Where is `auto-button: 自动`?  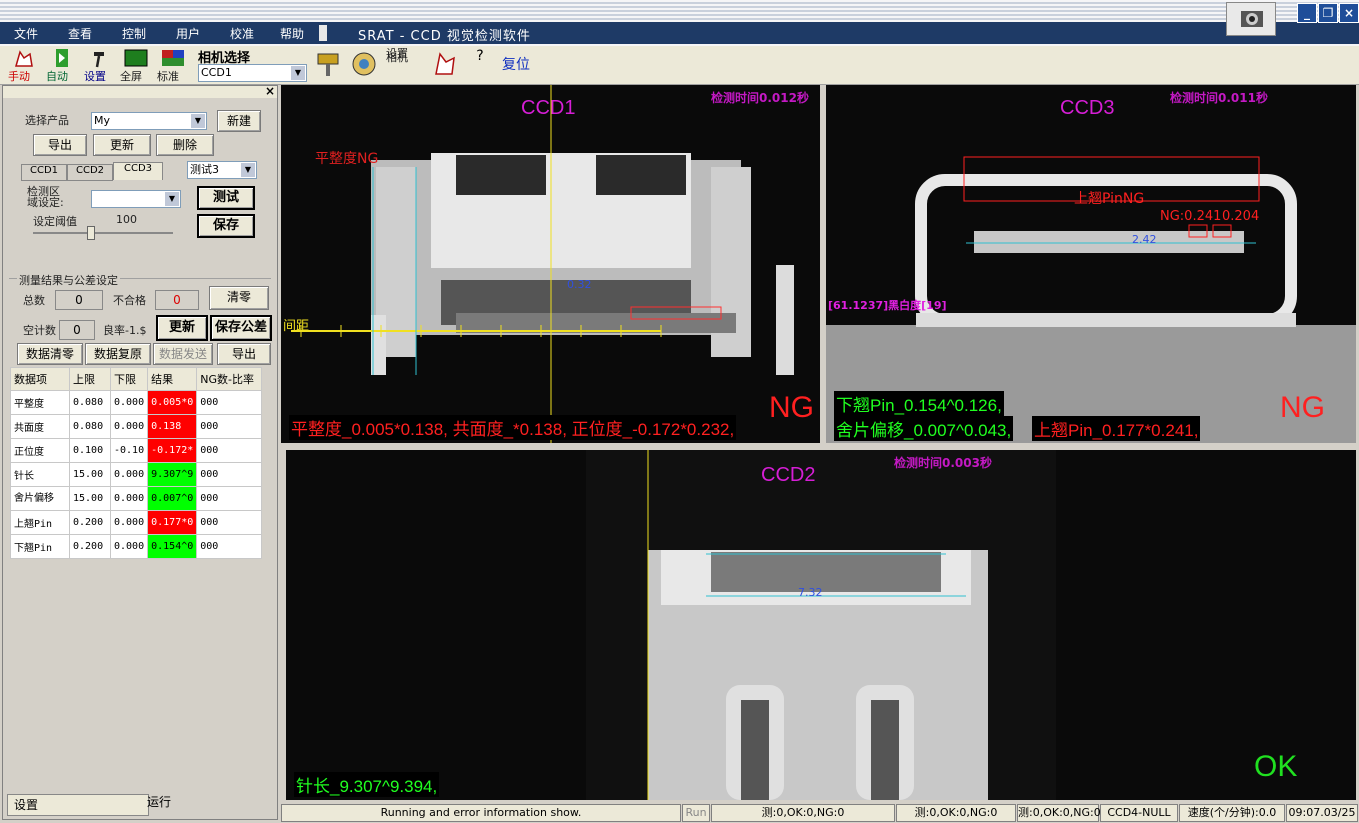 auto-button: 自动 is located at coordinates (62, 65).